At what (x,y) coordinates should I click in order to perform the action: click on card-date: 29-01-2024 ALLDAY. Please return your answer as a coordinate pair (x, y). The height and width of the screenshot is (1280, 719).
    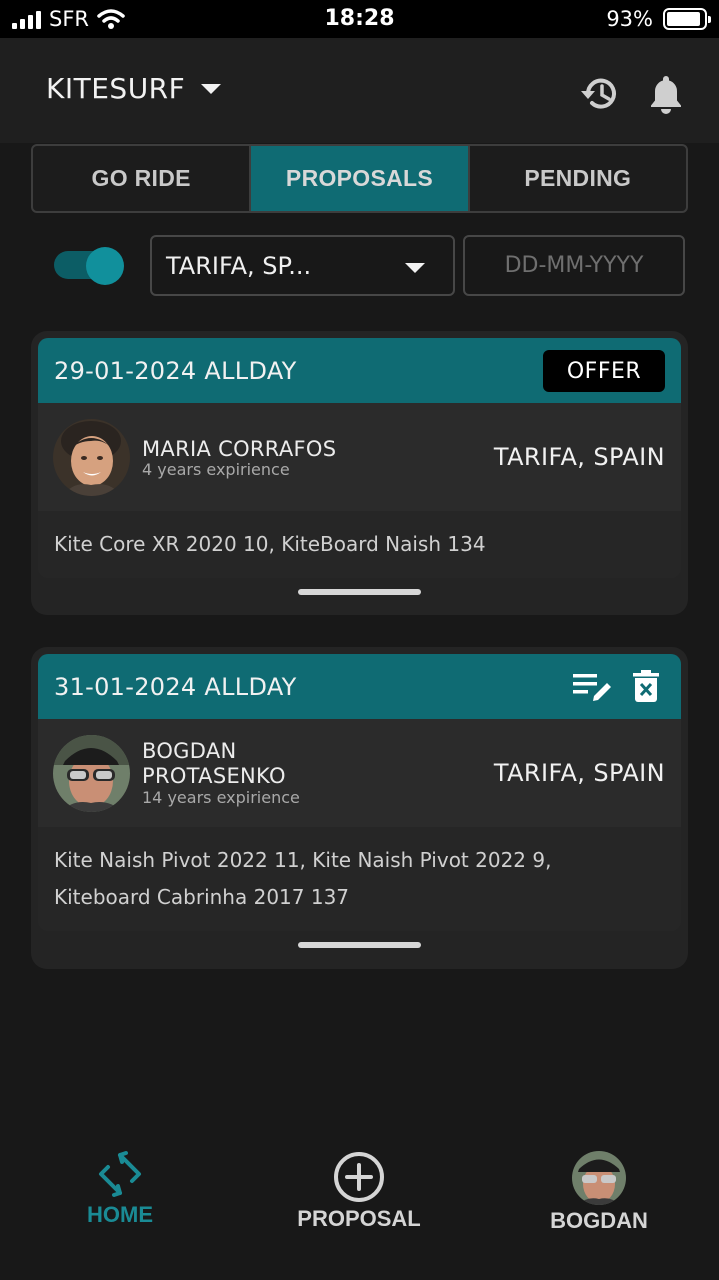
    Looking at the image, I should click on (175, 370).